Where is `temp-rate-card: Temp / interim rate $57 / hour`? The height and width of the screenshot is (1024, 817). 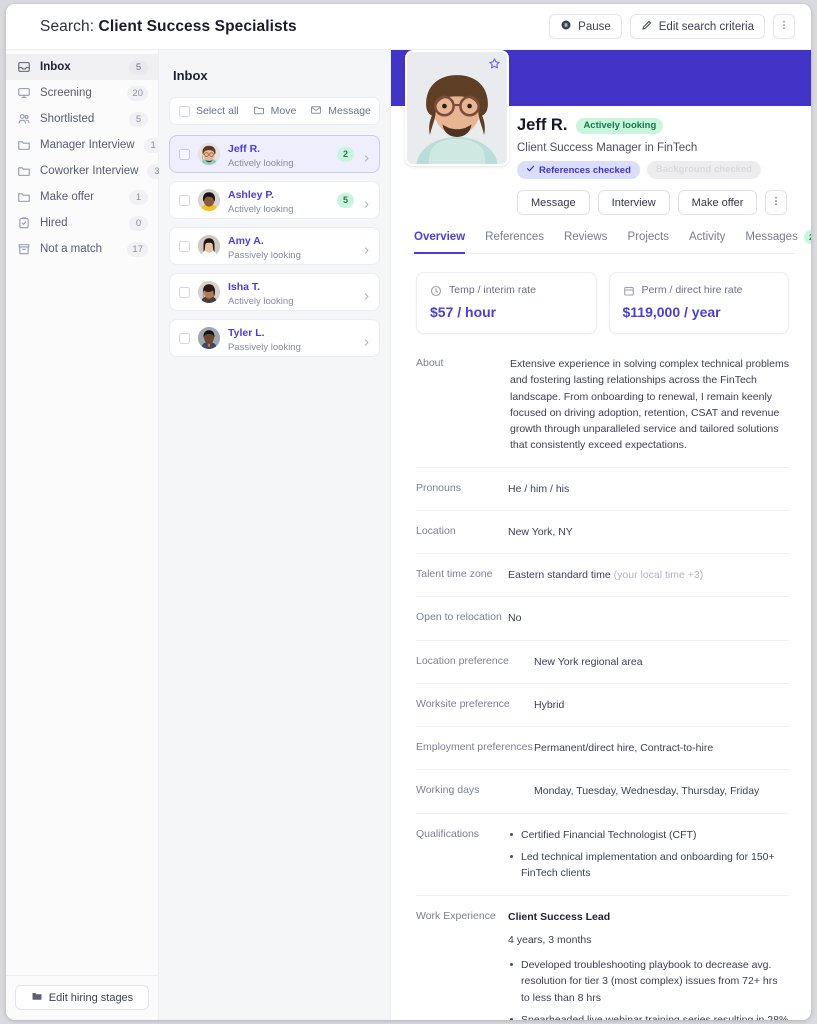
temp-rate-card: Temp / interim rate $57 / hour is located at coordinates (506, 303).